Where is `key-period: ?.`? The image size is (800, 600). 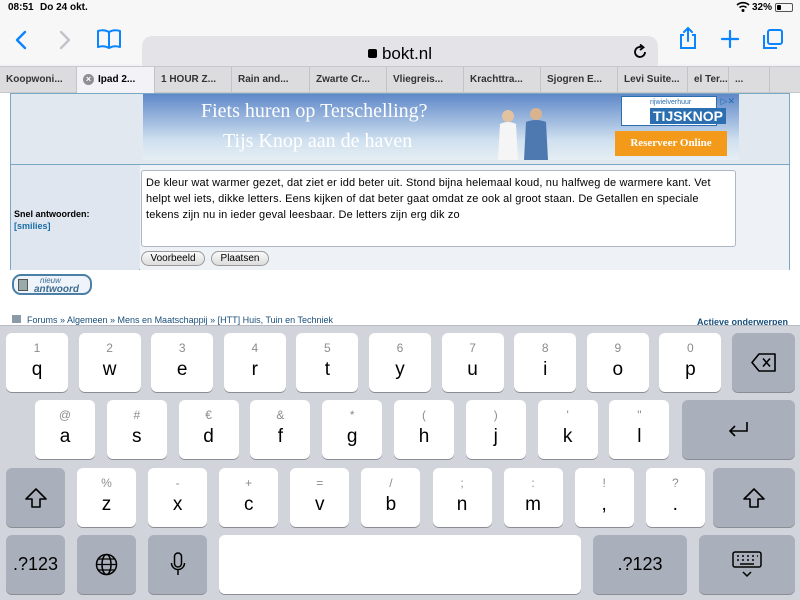
key-period: ?. is located at coordinates (675, 497).